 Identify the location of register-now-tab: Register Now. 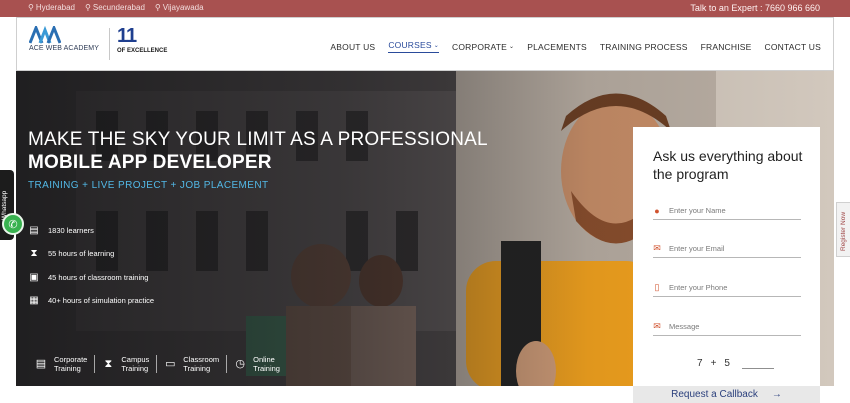
(843, 229).